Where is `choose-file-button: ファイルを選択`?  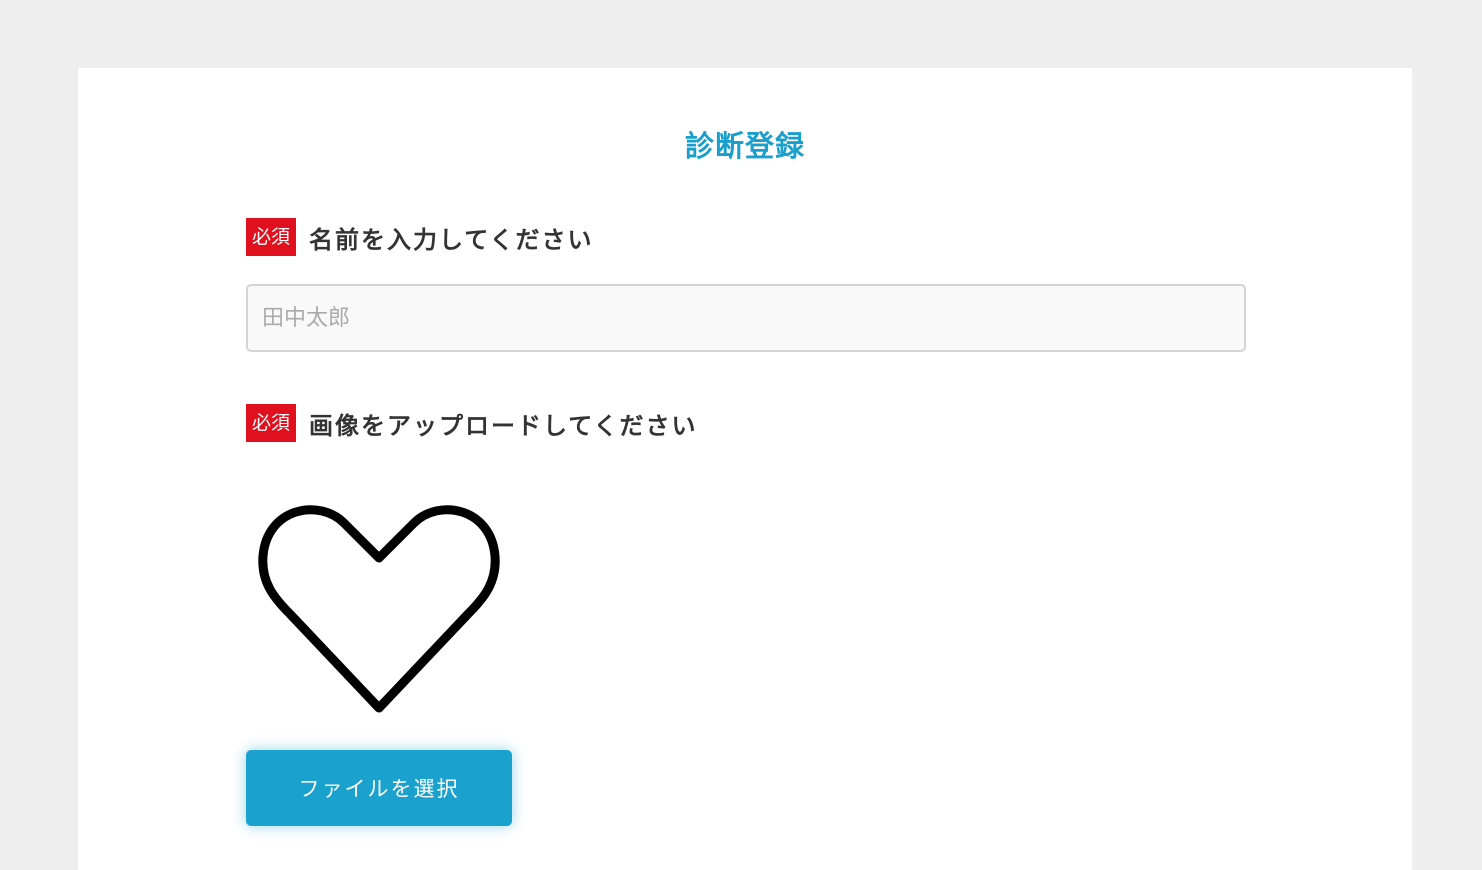
choose-file-button: ファイルを選択 is located at coordinates (379, 788).